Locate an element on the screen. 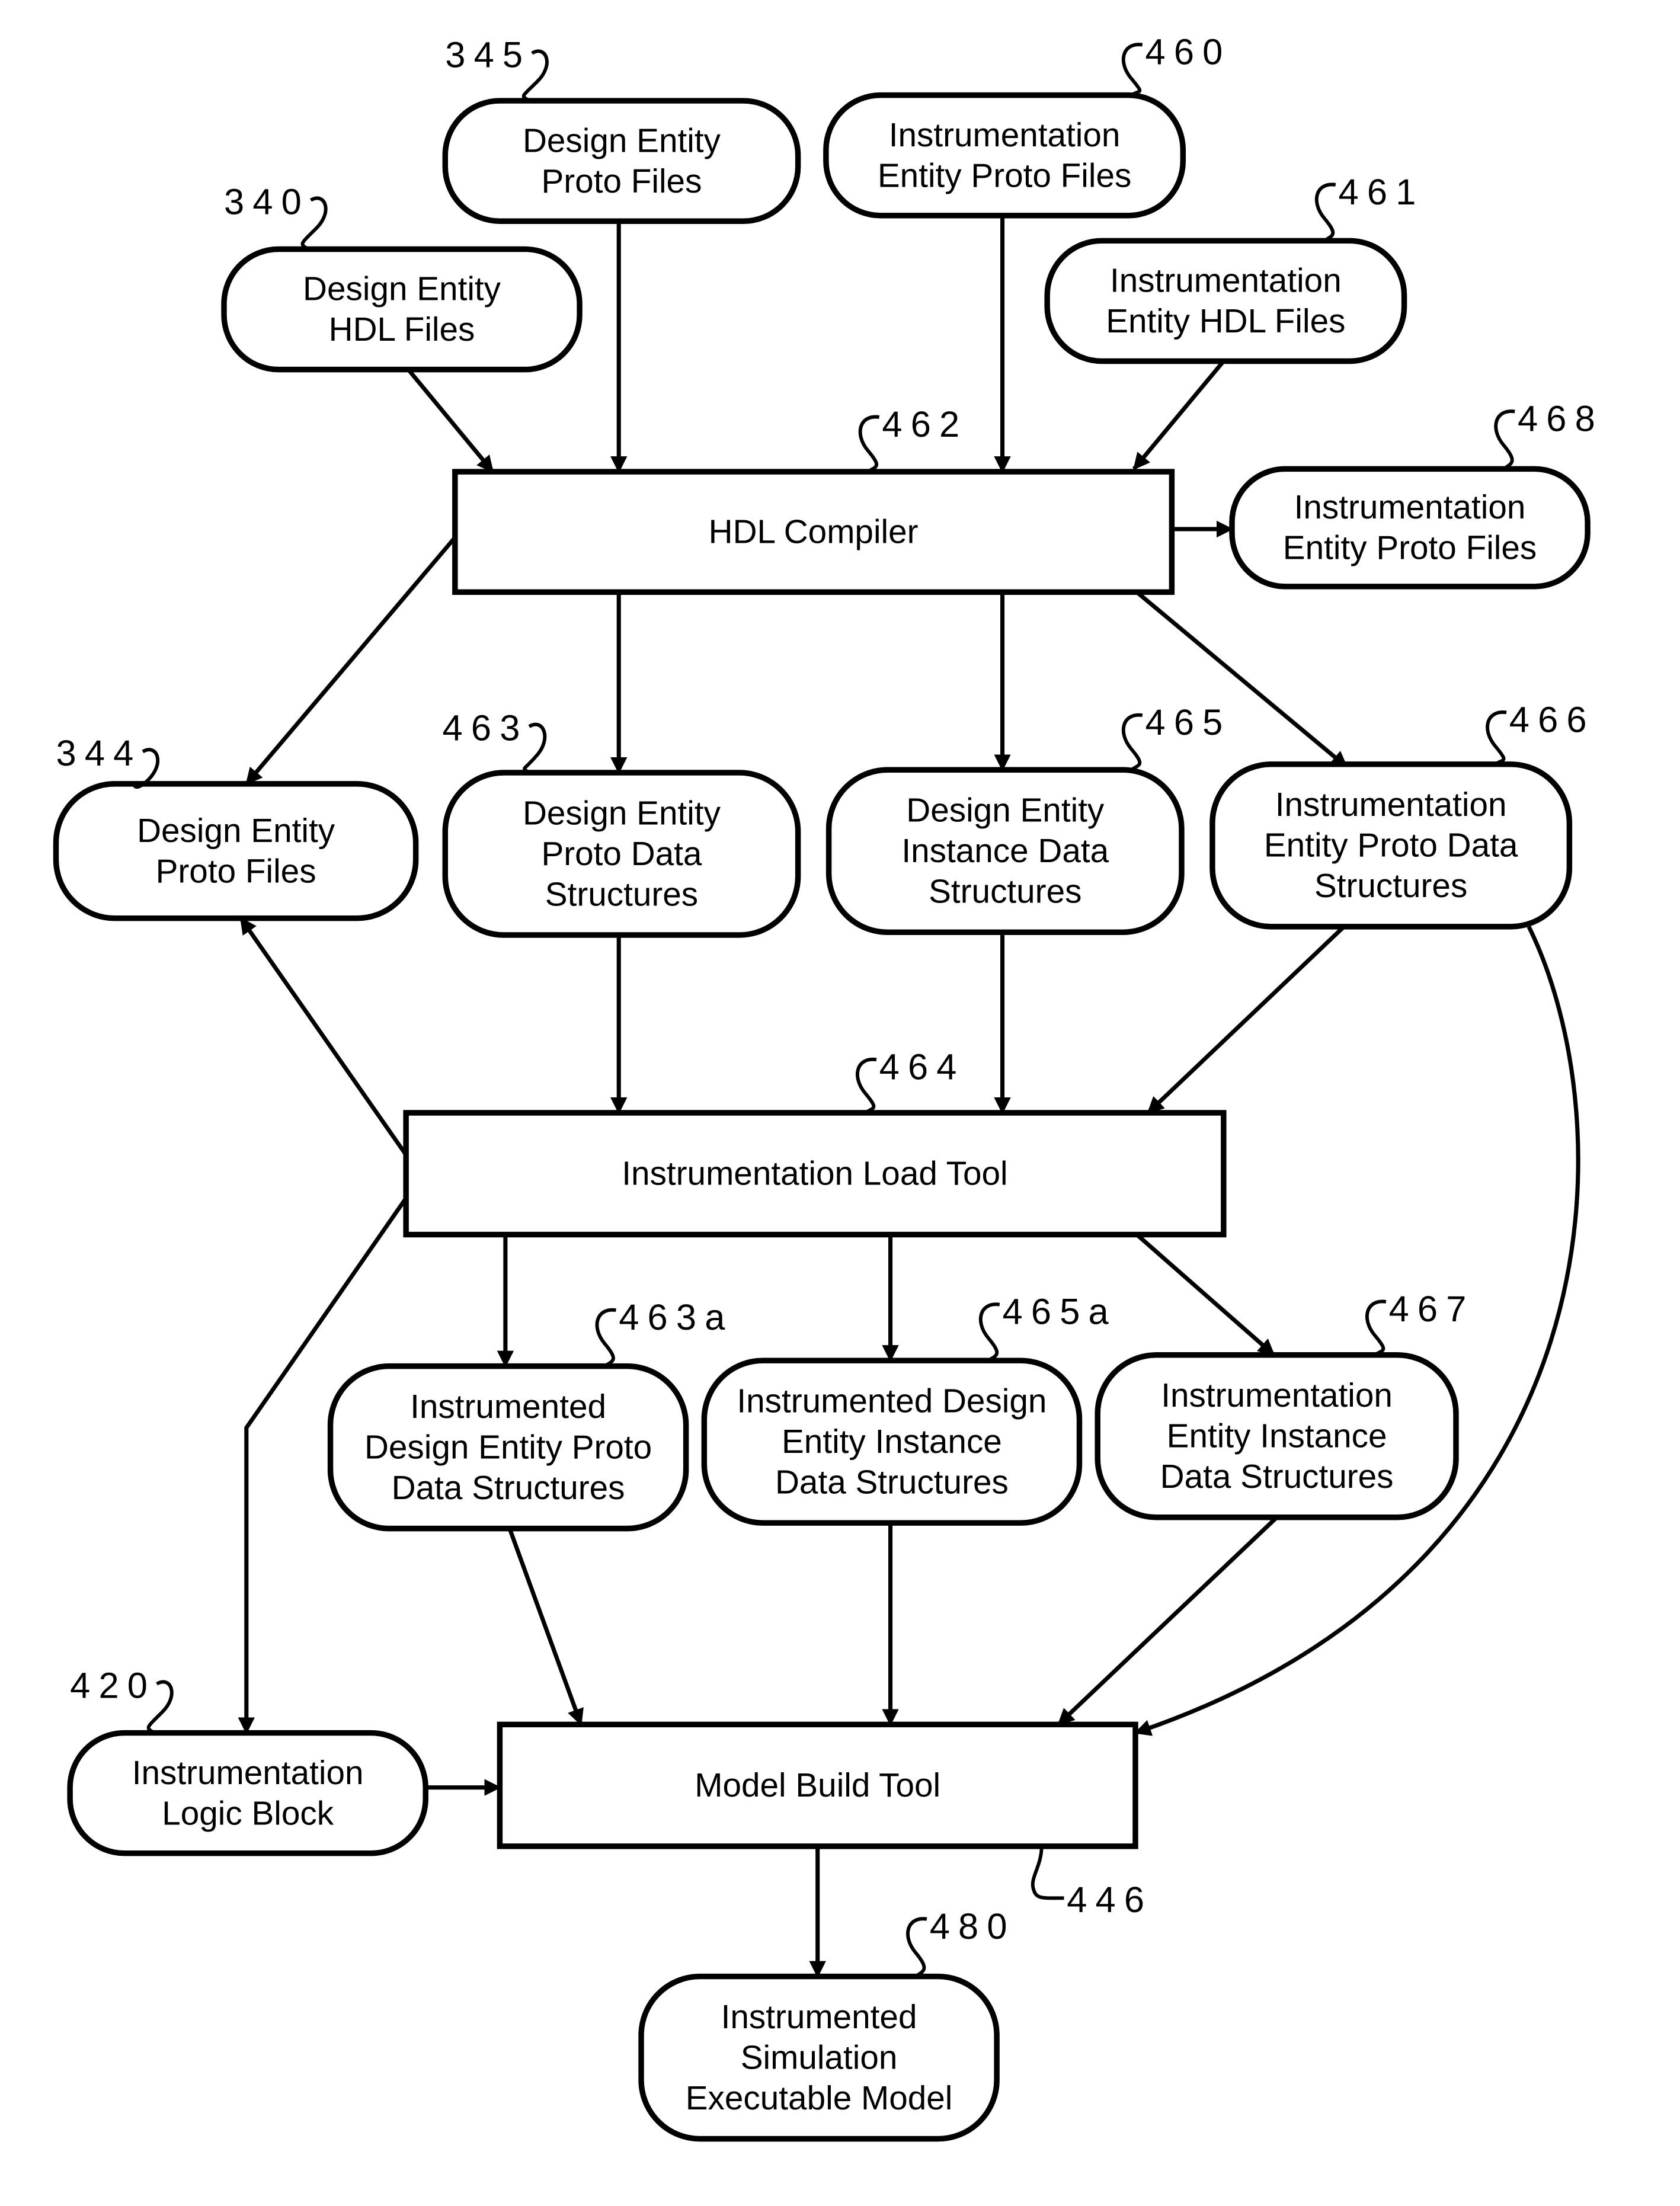 Image resolution: width=1680 pixels, height=2206 pixels. reference-numeral: 465a is located at coordinates (1060, 1312).